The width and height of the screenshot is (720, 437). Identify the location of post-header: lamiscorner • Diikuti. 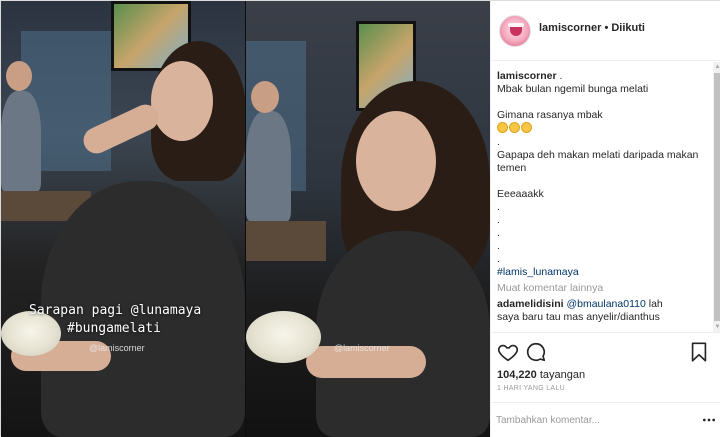
(605, 31).